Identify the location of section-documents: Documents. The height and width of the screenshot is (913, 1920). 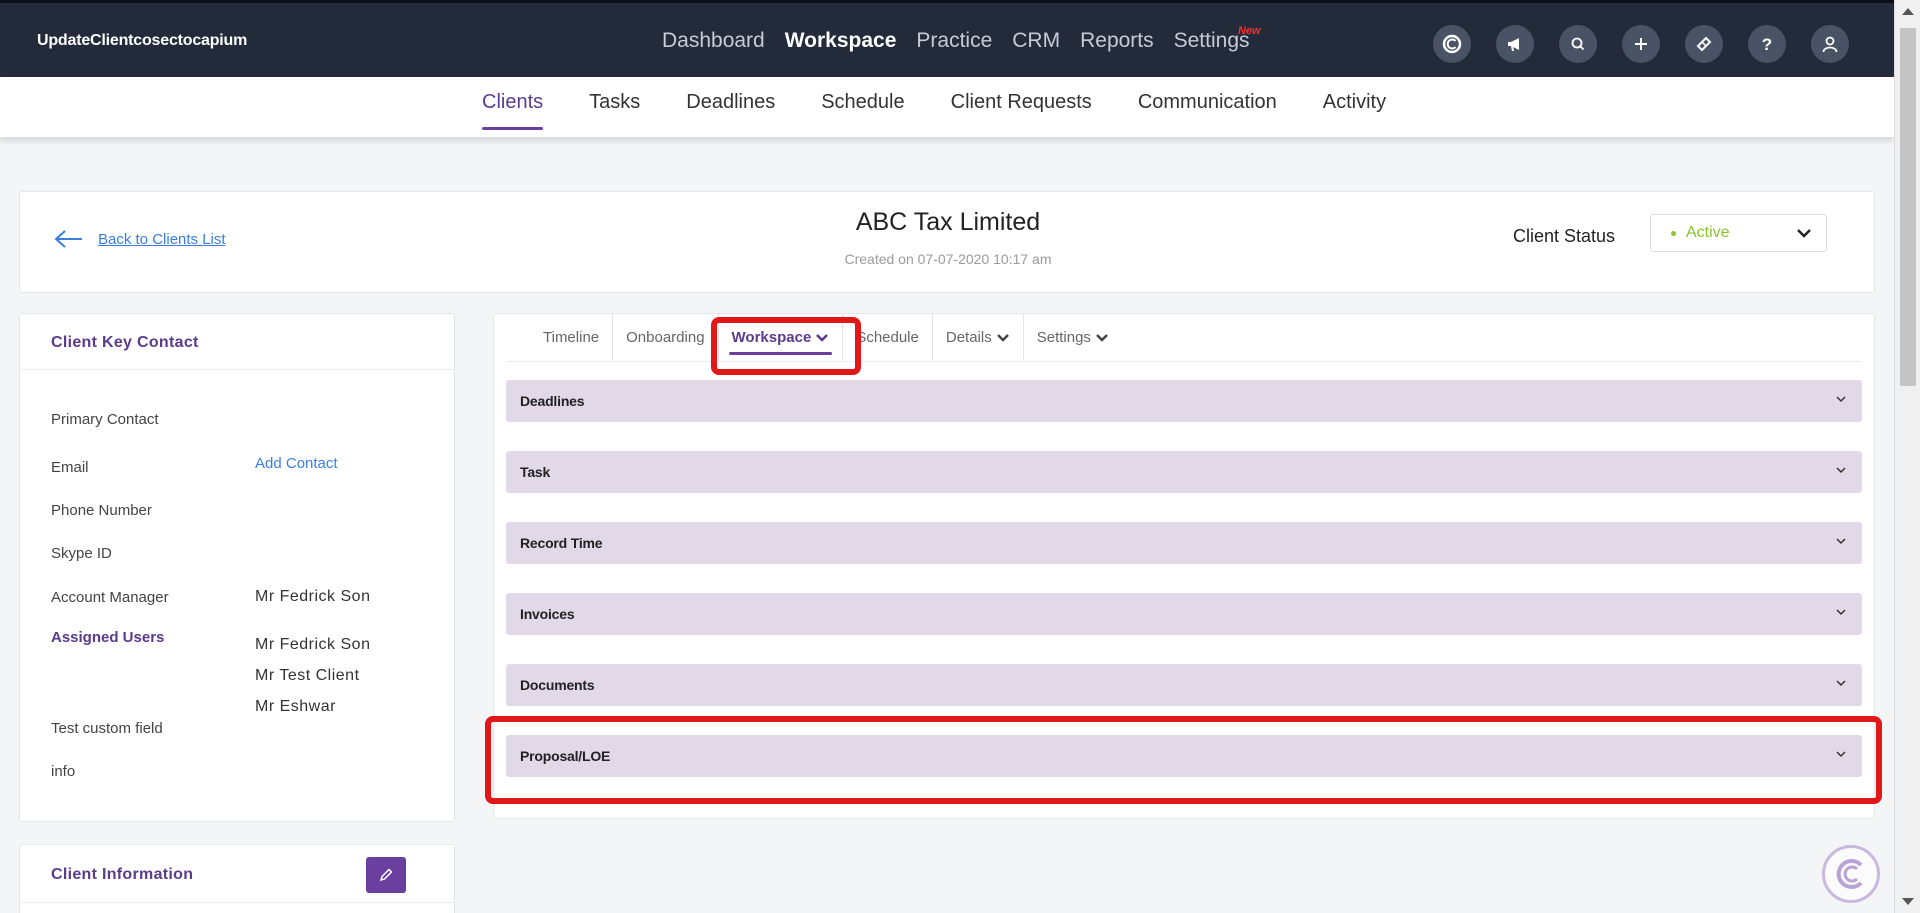
(1184, 685).